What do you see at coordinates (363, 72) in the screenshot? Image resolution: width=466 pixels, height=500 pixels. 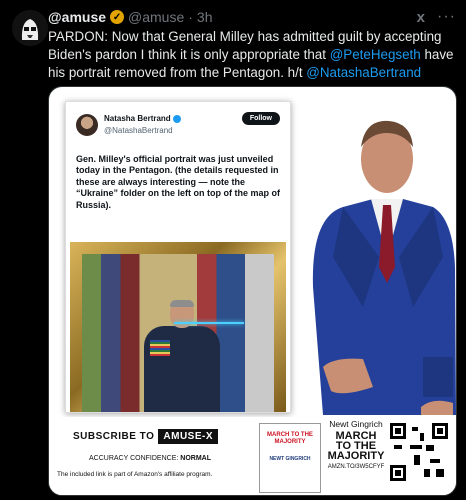 I see `mention-natashabertrand: @NatashaBertrand` at bounding box center [363, 72].